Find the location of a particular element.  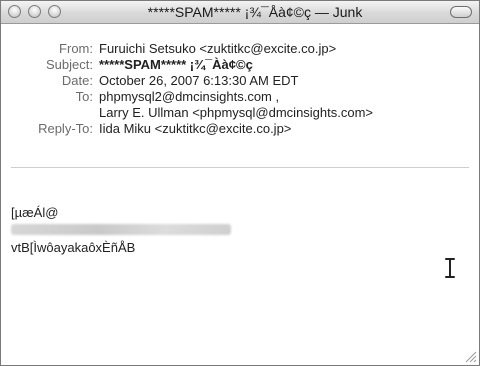

header-to: To: phpmysql2@dmcinsights.com , is located at coordinates (190, 97).